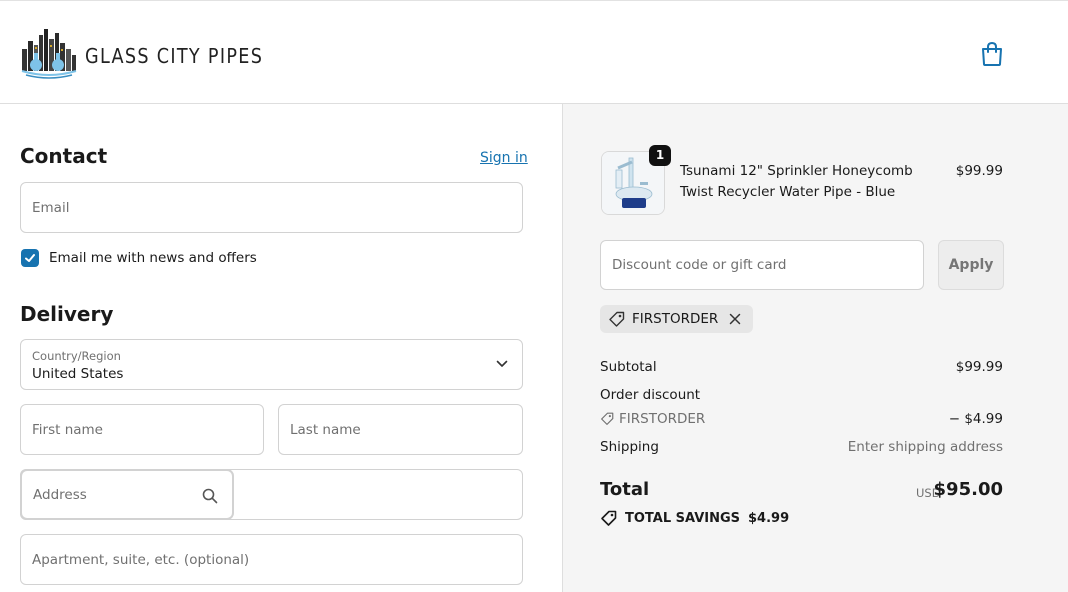 The image size is (1068, 592). What do you see at coordinates (67, 314) in the screenshot?
I see `delivery-heading: Delivery` at bounding box center [67, 314].